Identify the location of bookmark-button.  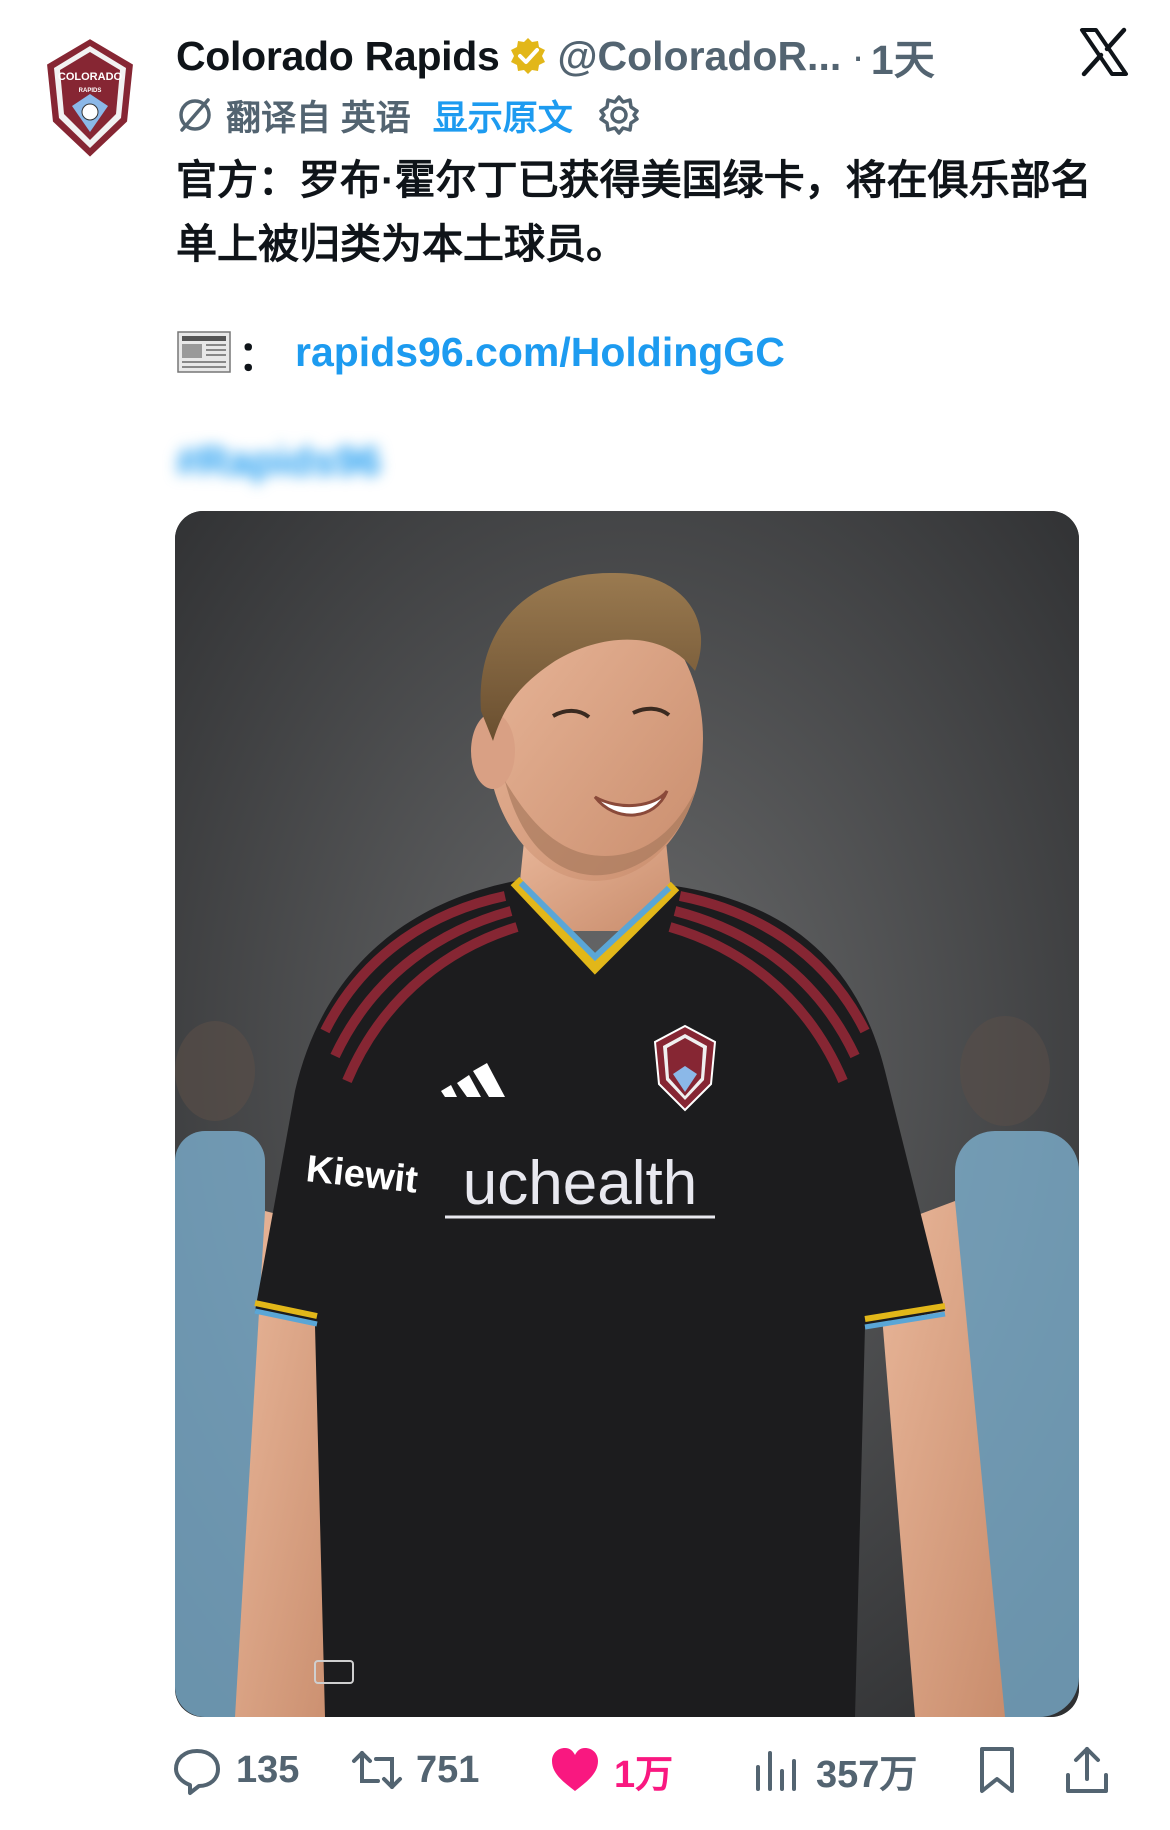
(997, 1770).